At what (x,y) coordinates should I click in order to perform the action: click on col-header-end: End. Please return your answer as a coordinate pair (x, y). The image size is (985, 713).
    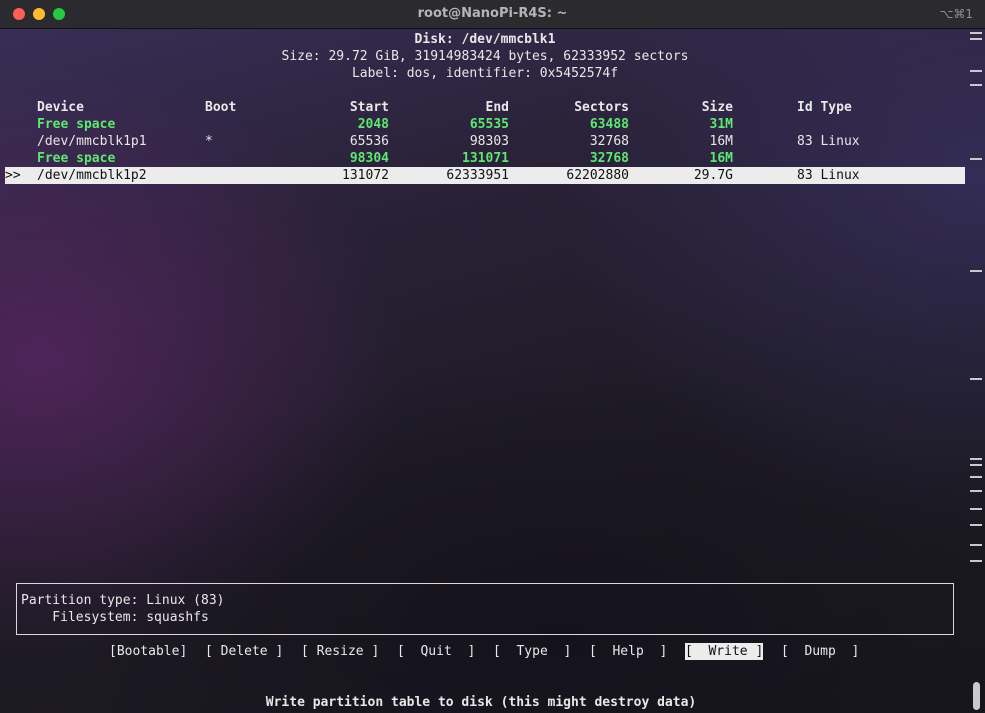
    Looking at the image, I should click on (497, 107).